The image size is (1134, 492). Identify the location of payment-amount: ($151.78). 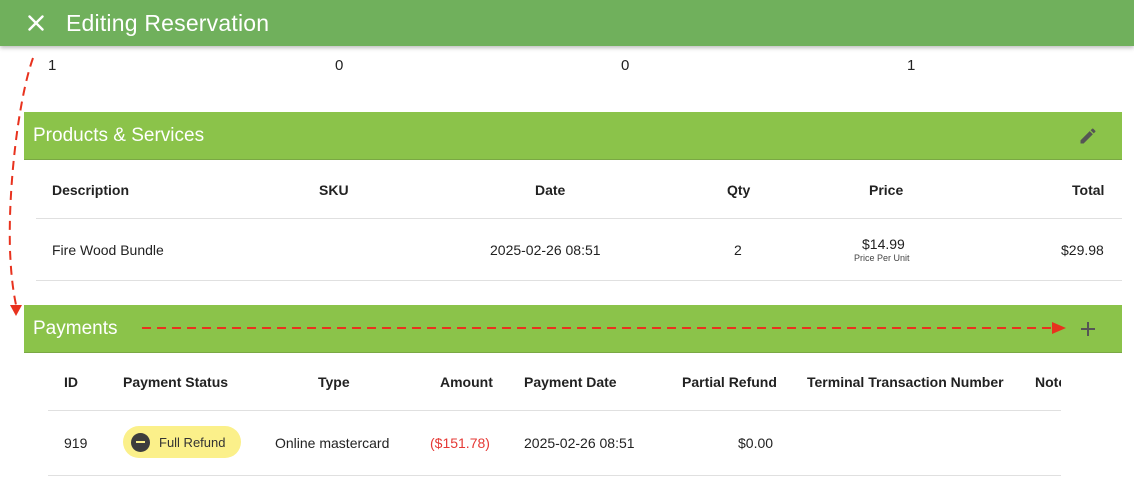
(460, 443).